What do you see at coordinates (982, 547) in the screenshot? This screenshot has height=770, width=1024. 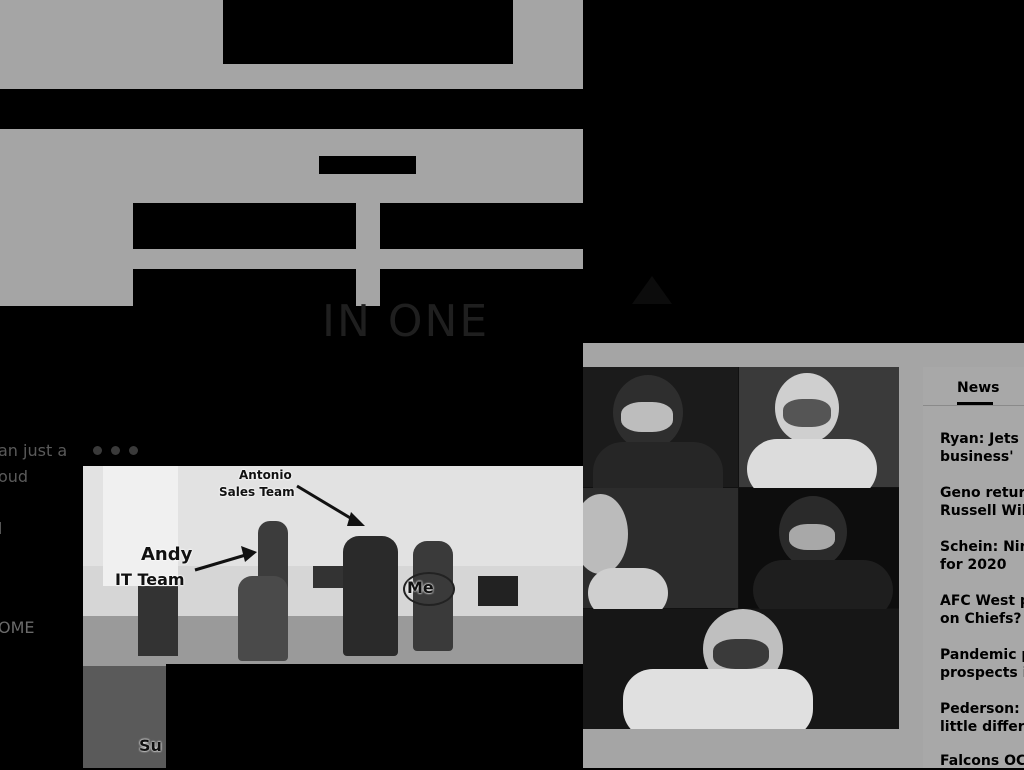 I see `news-item-line-1: Schein: Nine` at bounding box center [982, 547].